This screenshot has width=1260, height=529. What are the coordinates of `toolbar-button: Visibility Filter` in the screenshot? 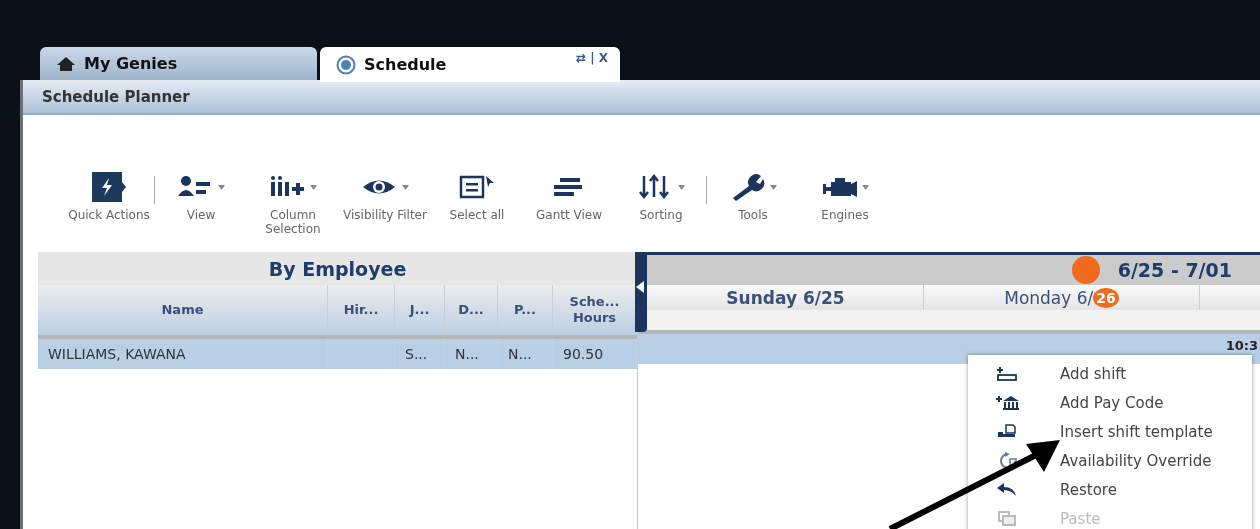 It's located at (385, 196).